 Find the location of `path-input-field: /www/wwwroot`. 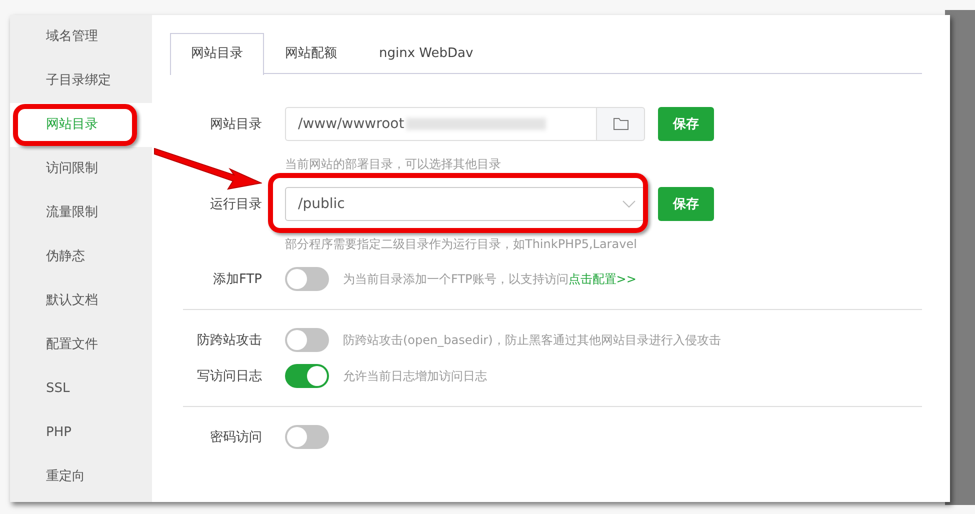

path-input-field: /www/wwwroot is located at coordinates (441, 124).